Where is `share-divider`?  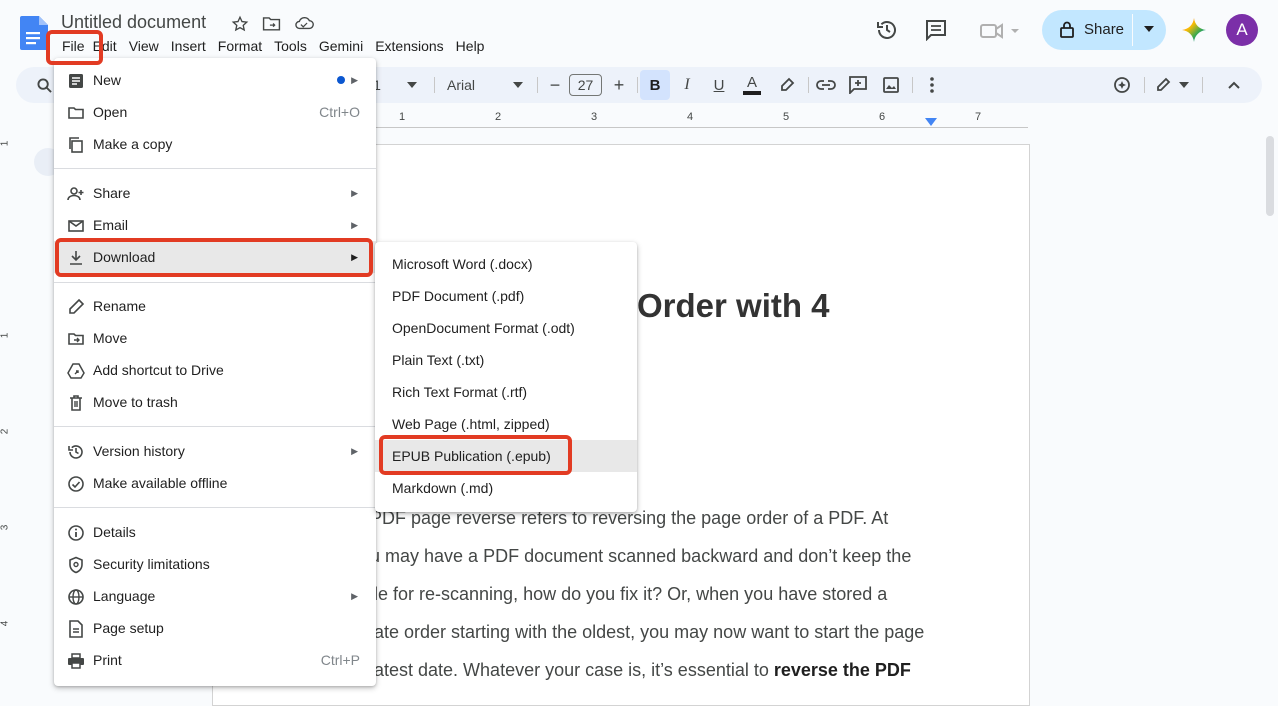
share-divider is located at coordinates (1132, 30).